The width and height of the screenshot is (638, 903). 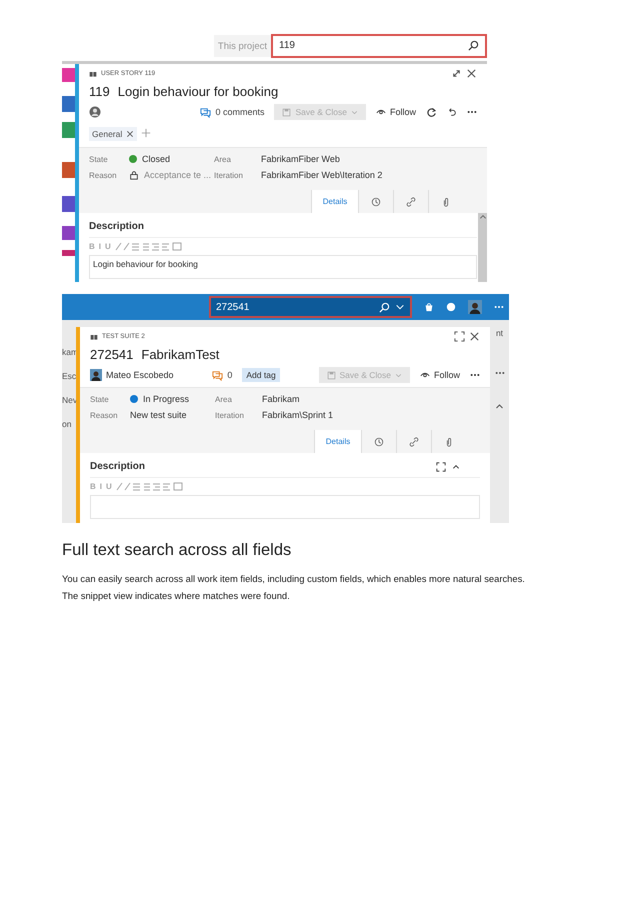 What do you see at coordinates (198, 91) in the screenshot?
I see `work-item-title: Login behaviour for booking` at bounding box center [198, 91].